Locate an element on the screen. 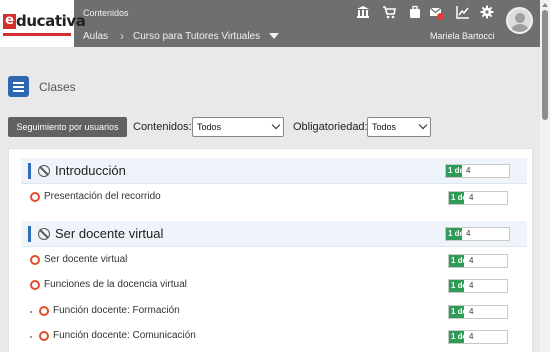 This screenshot has height=352, width=550. stats-icon is located at coordinates (463, 12).